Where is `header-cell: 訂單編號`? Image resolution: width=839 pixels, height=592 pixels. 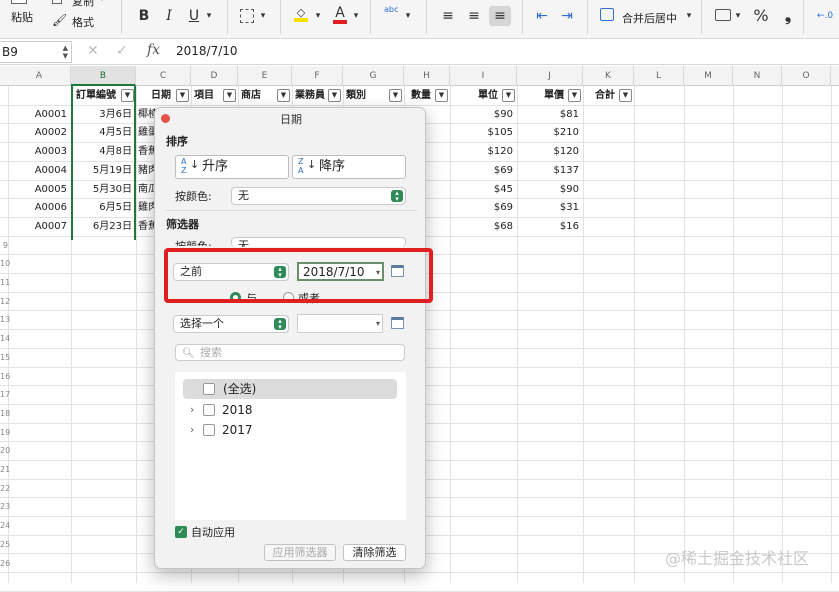
header-cell: 訂單編號 is located at coordinates (95, 96).